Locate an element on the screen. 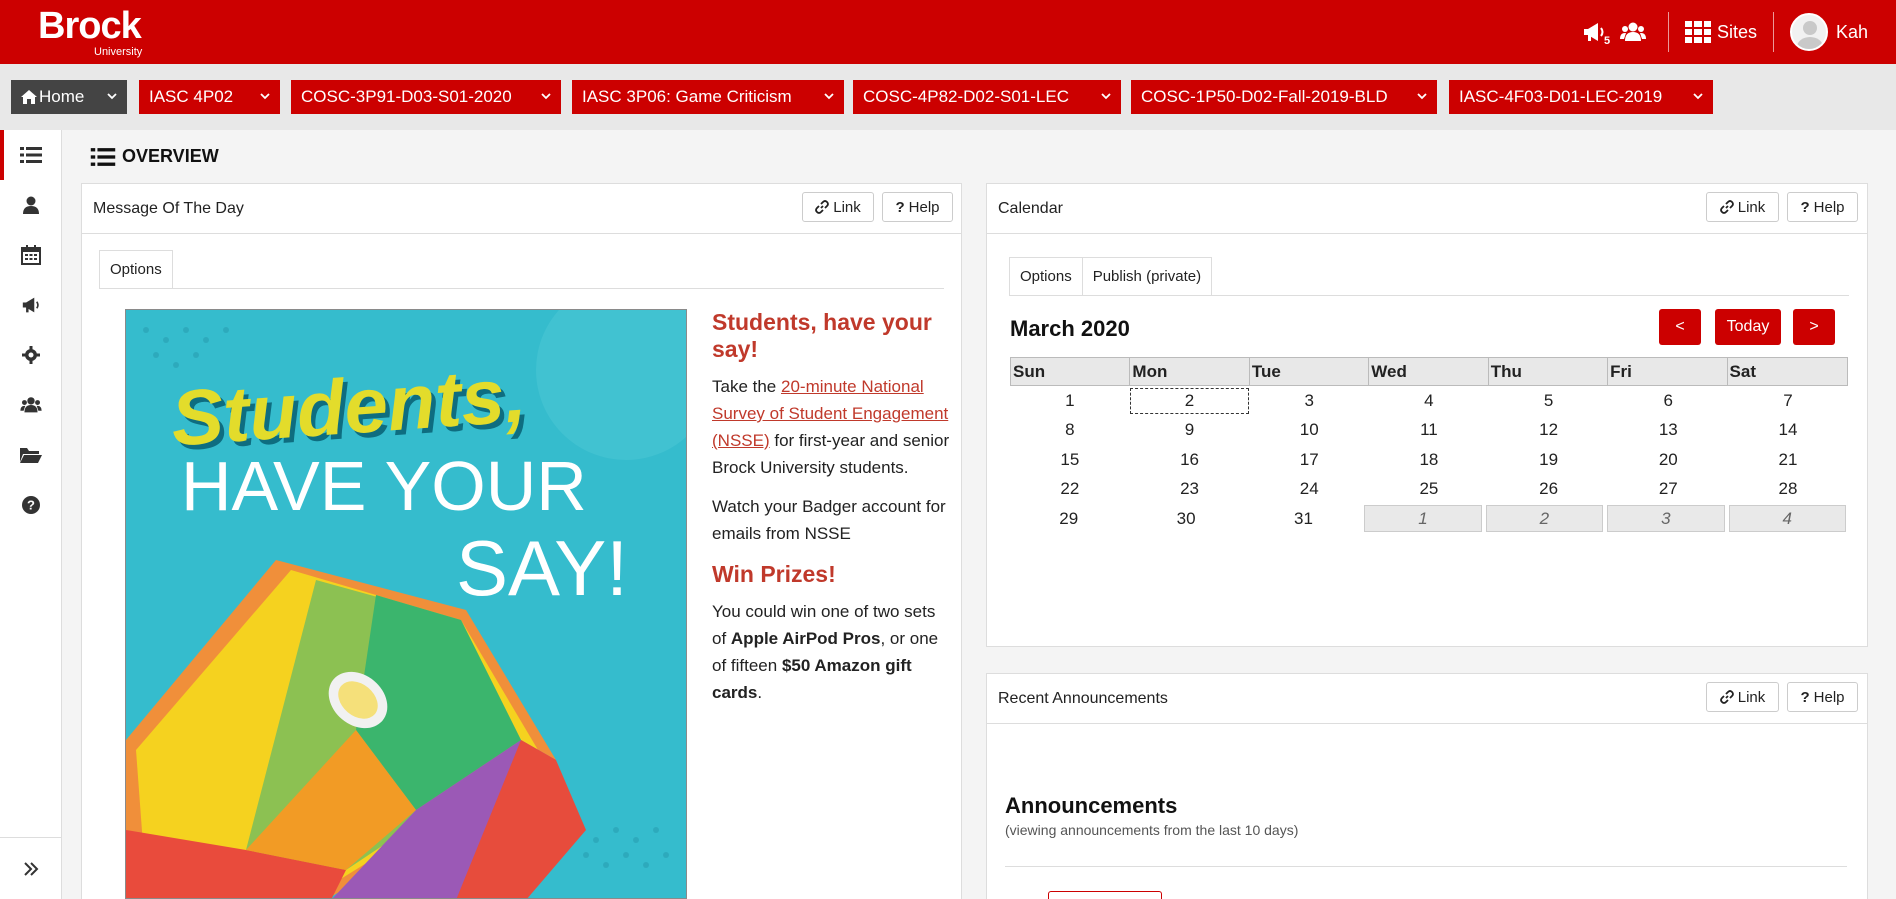  calendar-day-next-month: 4 is located at coordinates (1787, 518).